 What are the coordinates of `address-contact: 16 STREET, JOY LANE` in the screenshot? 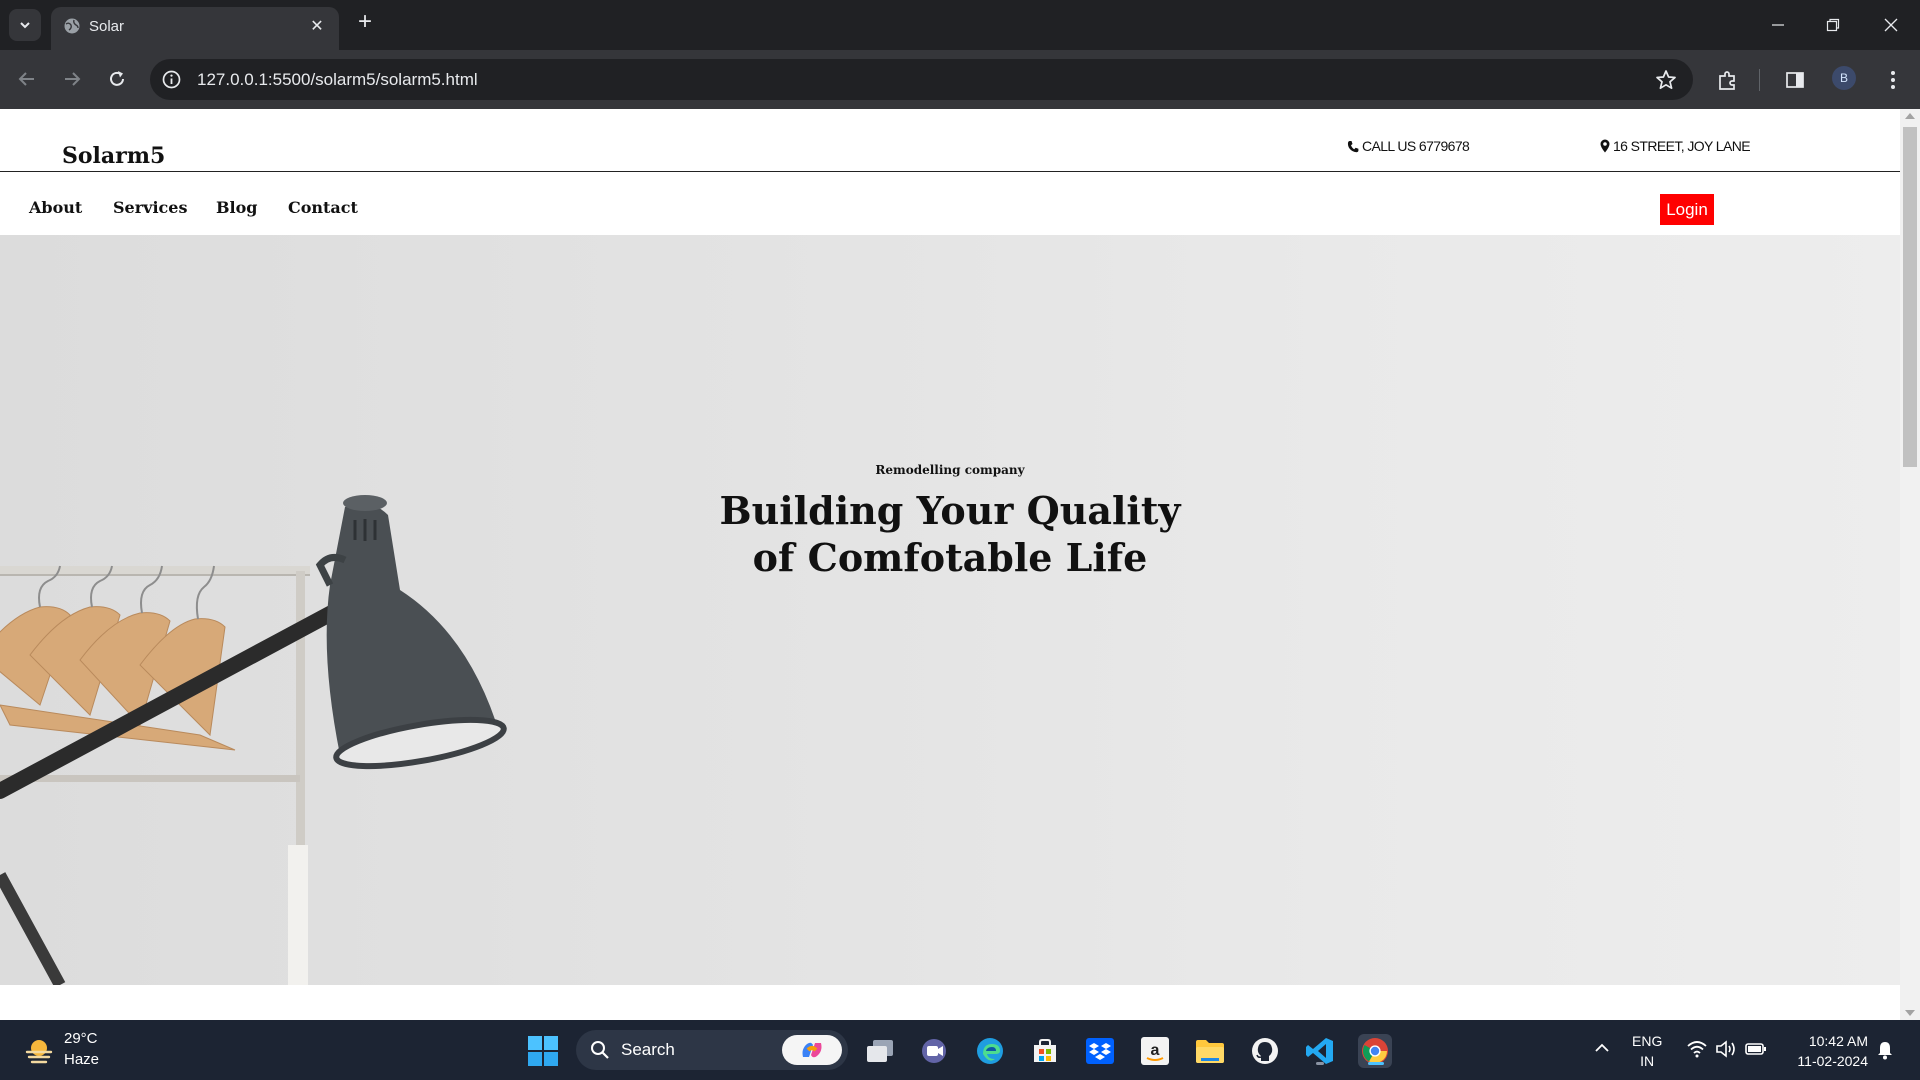 It's located at (1675, 146).